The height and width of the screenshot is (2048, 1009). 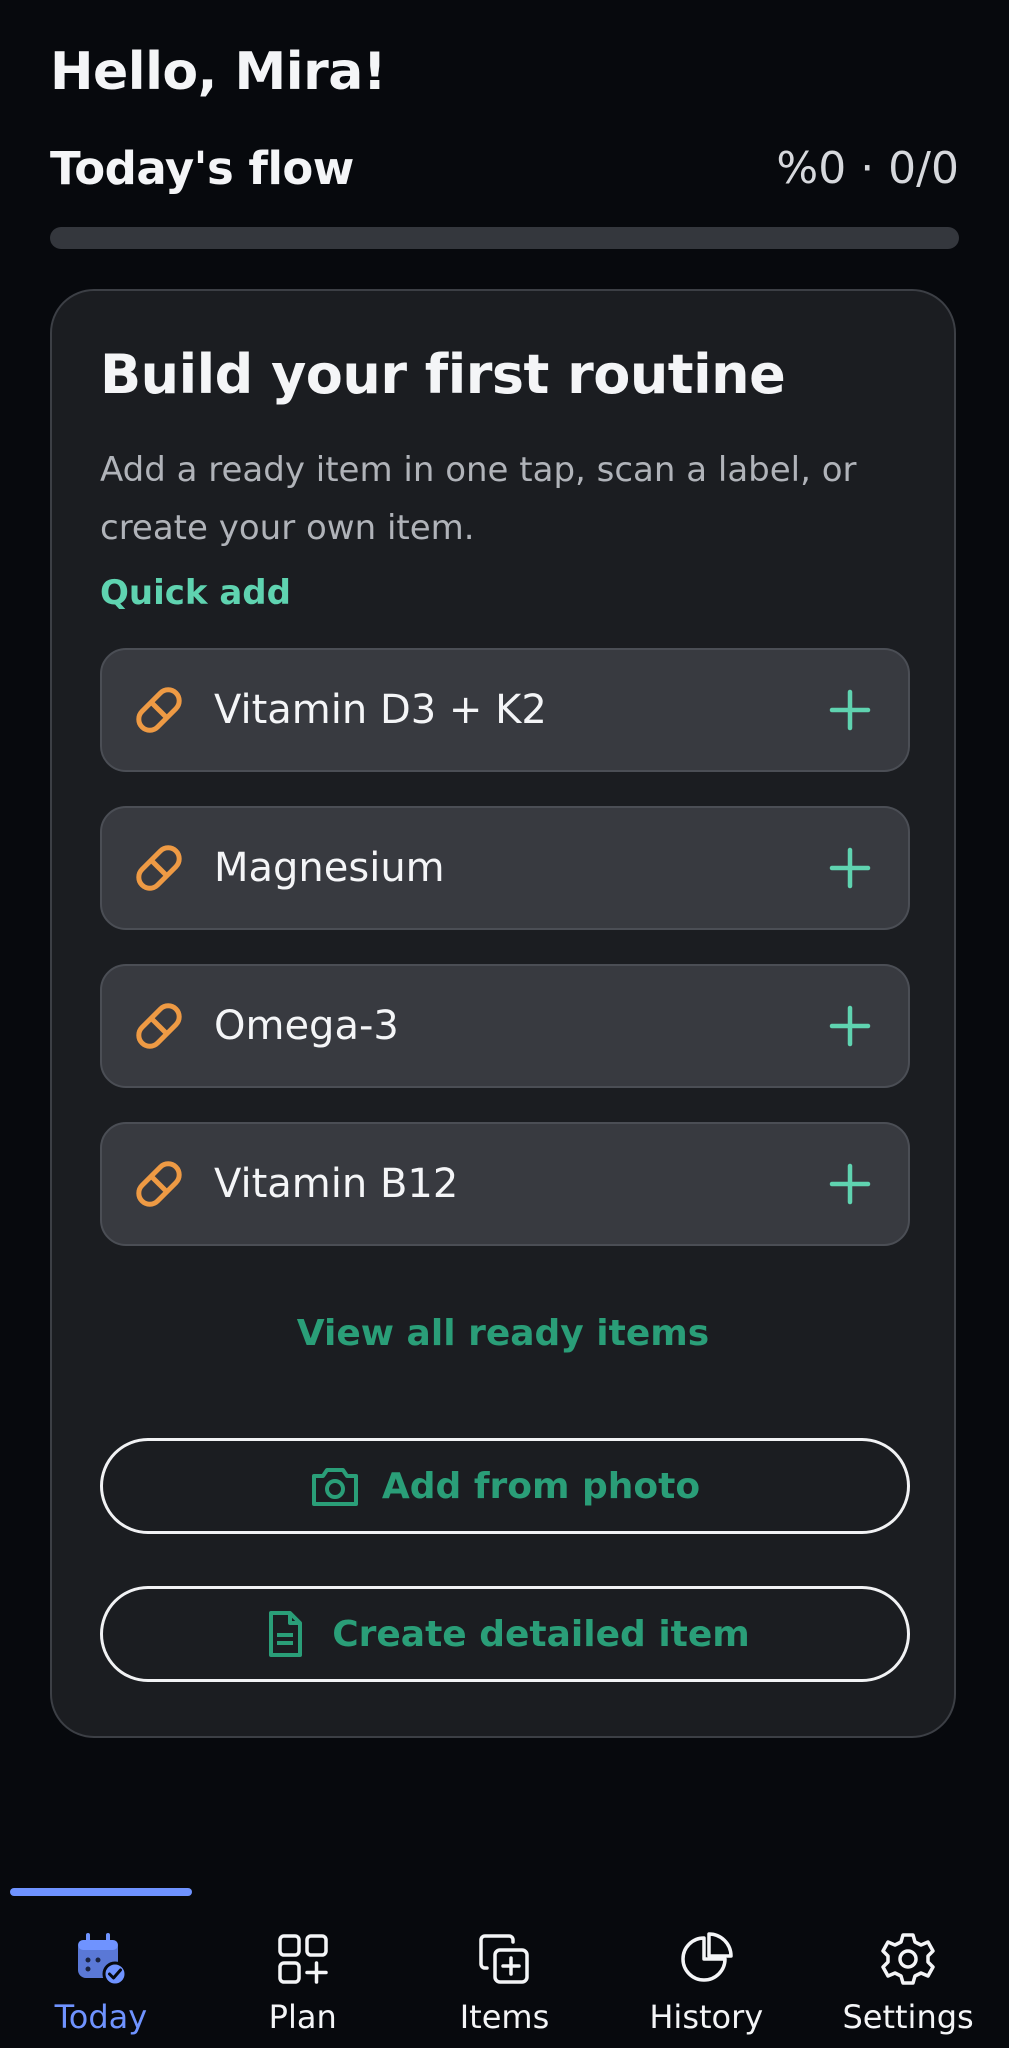 I want to click on nav-label-history: History, so click(x=706, y=2017).